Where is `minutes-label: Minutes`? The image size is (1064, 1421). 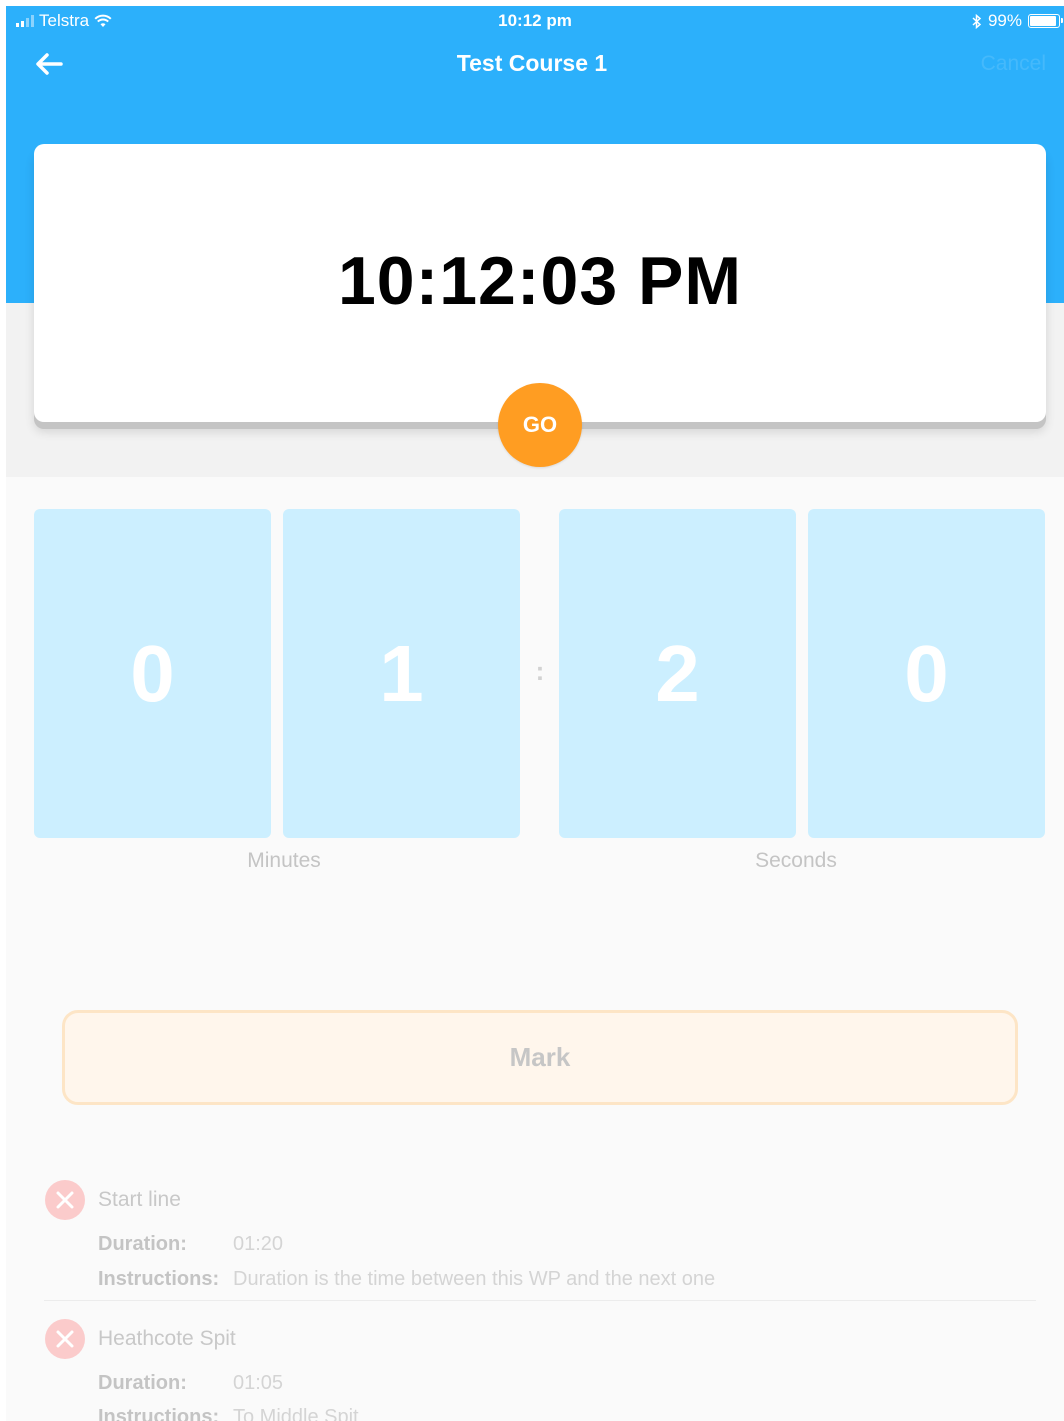 minutes-label: Minutes is located at coordinates (284, 860).